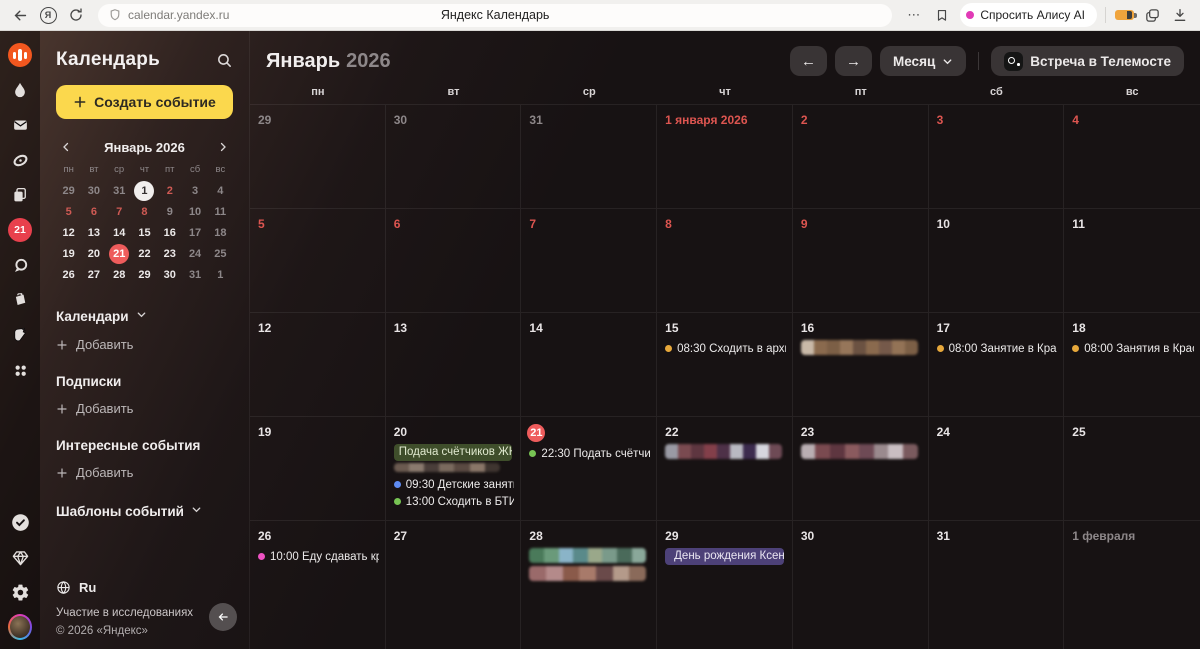 This screenshot has width=1200, height=649. I want to click on mail-icon, so click(20, 125).